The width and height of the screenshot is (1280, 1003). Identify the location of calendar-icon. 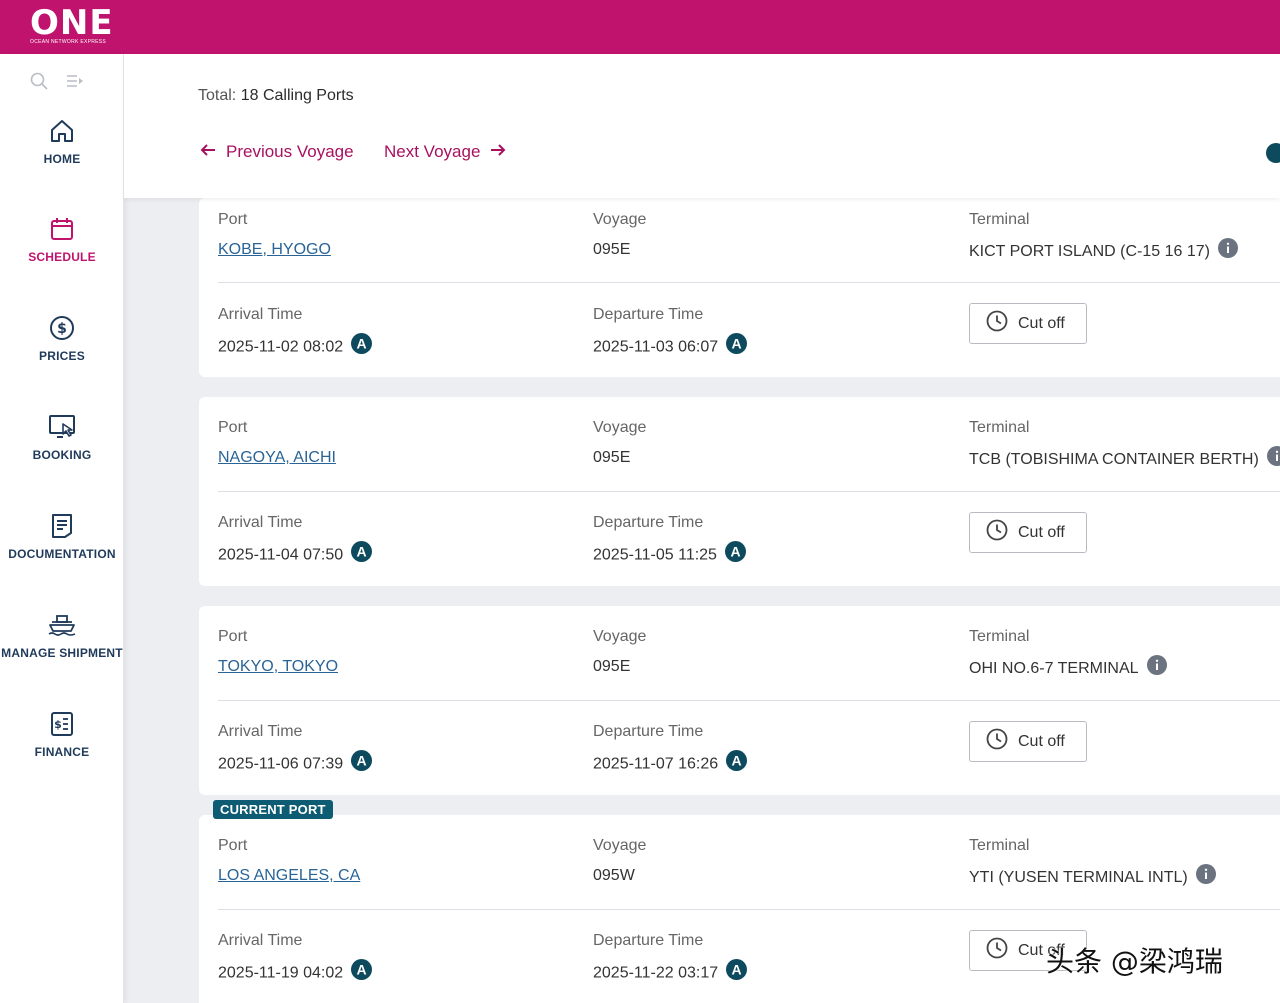
(62, 229).